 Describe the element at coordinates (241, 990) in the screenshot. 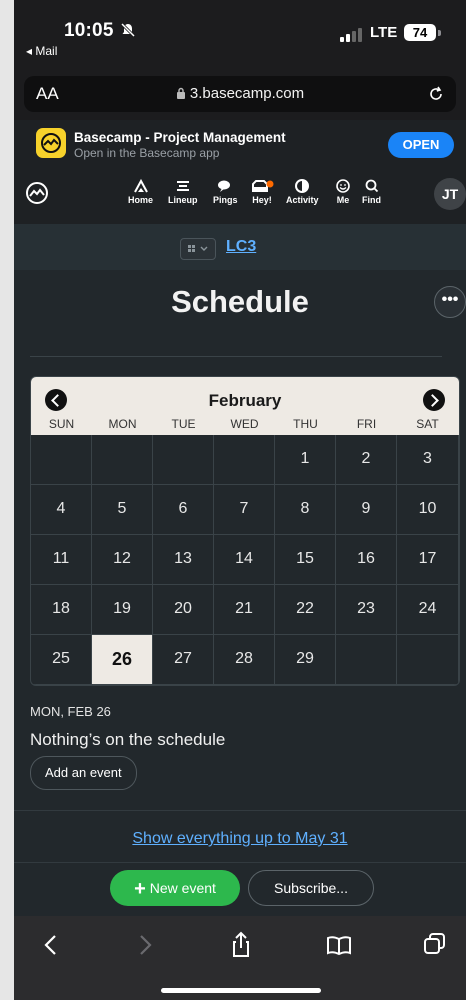

I see `home-indicator` at that location.